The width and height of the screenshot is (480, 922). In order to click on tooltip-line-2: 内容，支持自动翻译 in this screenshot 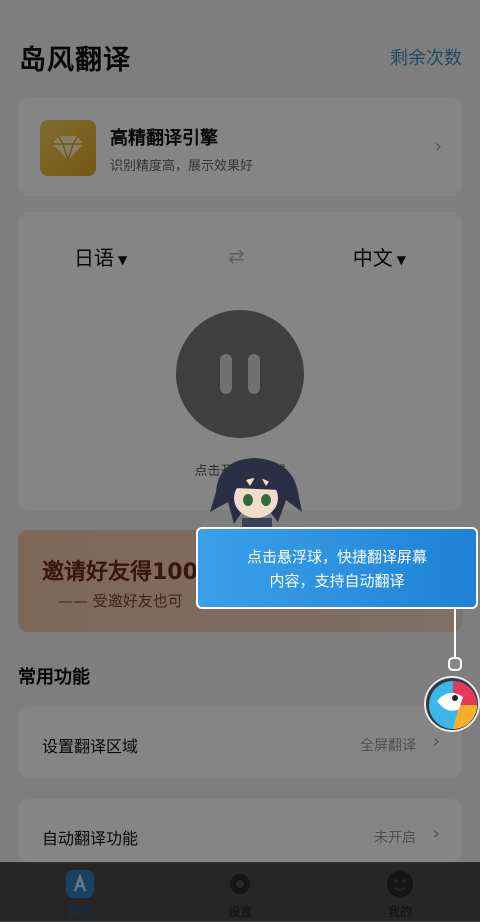, I will do `click(337, 581)`.